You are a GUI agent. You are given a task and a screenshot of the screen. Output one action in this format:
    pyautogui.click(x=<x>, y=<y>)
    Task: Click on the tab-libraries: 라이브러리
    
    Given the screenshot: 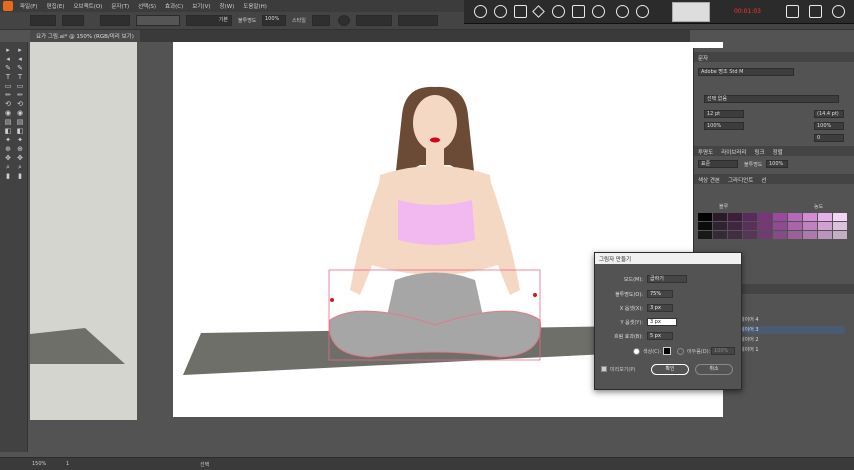 What is the action you would take?
    pyautogui.click(x=733, y=152)
    